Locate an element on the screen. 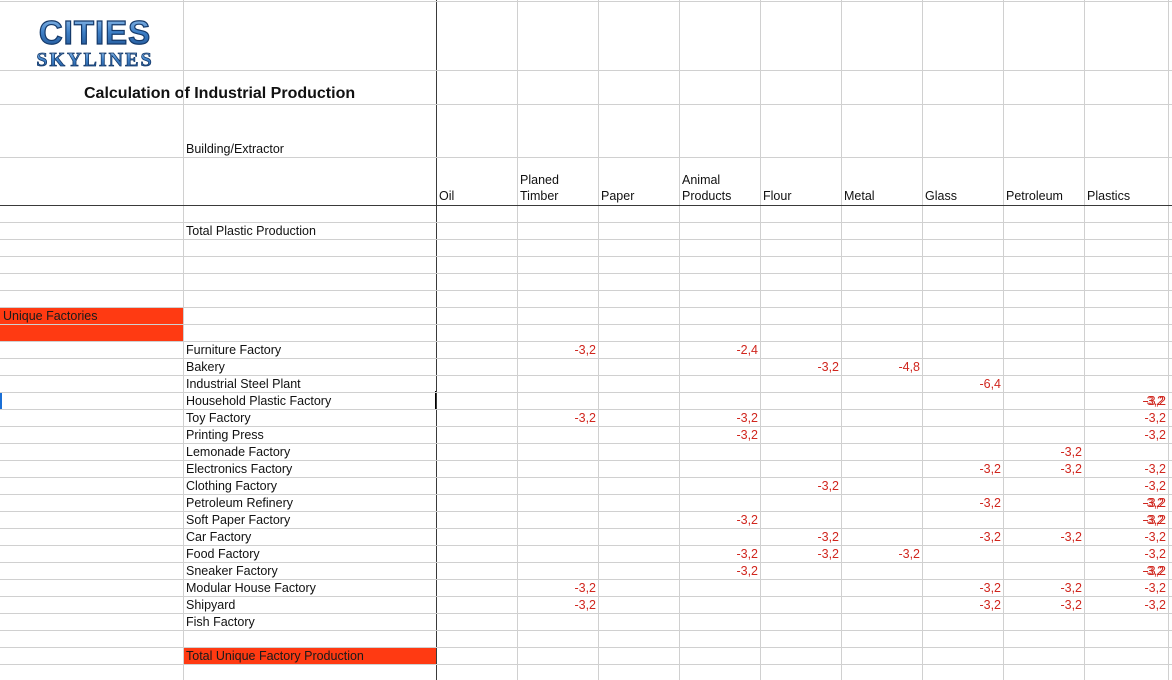 This screenshot has width=1172, height=680. factory-name: Toy Factory is located at coordinates (218, 418).